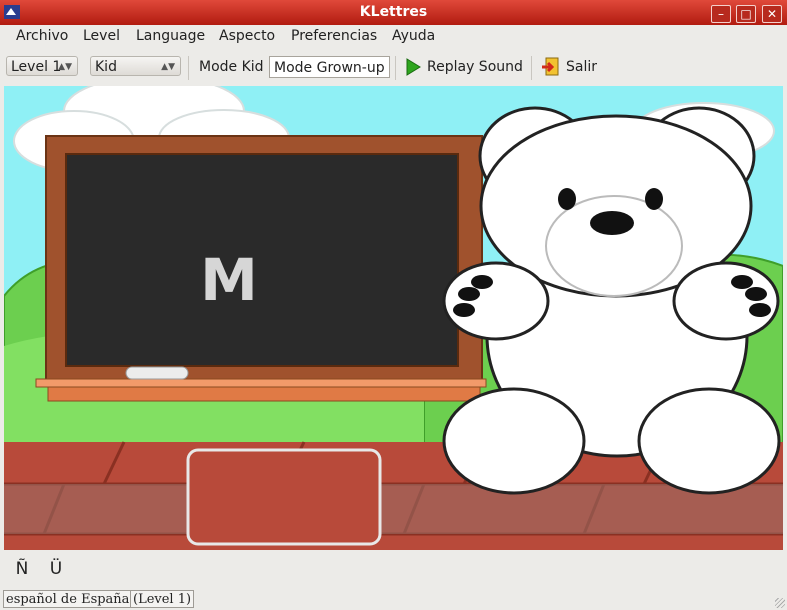 The height and width of the screenshot is (610, 787). What do you see at coordinates (284, 497) in the screenshot?
I see `answer-slot` at bounding box center [284, 497].